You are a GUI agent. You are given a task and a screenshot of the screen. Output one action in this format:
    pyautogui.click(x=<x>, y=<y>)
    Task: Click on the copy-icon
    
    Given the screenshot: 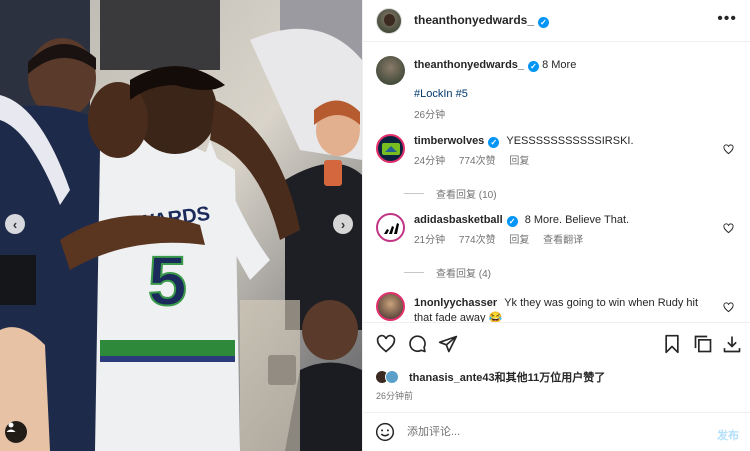 What is the action you would take?
    pyautogui.click(x=703, y=344)
    